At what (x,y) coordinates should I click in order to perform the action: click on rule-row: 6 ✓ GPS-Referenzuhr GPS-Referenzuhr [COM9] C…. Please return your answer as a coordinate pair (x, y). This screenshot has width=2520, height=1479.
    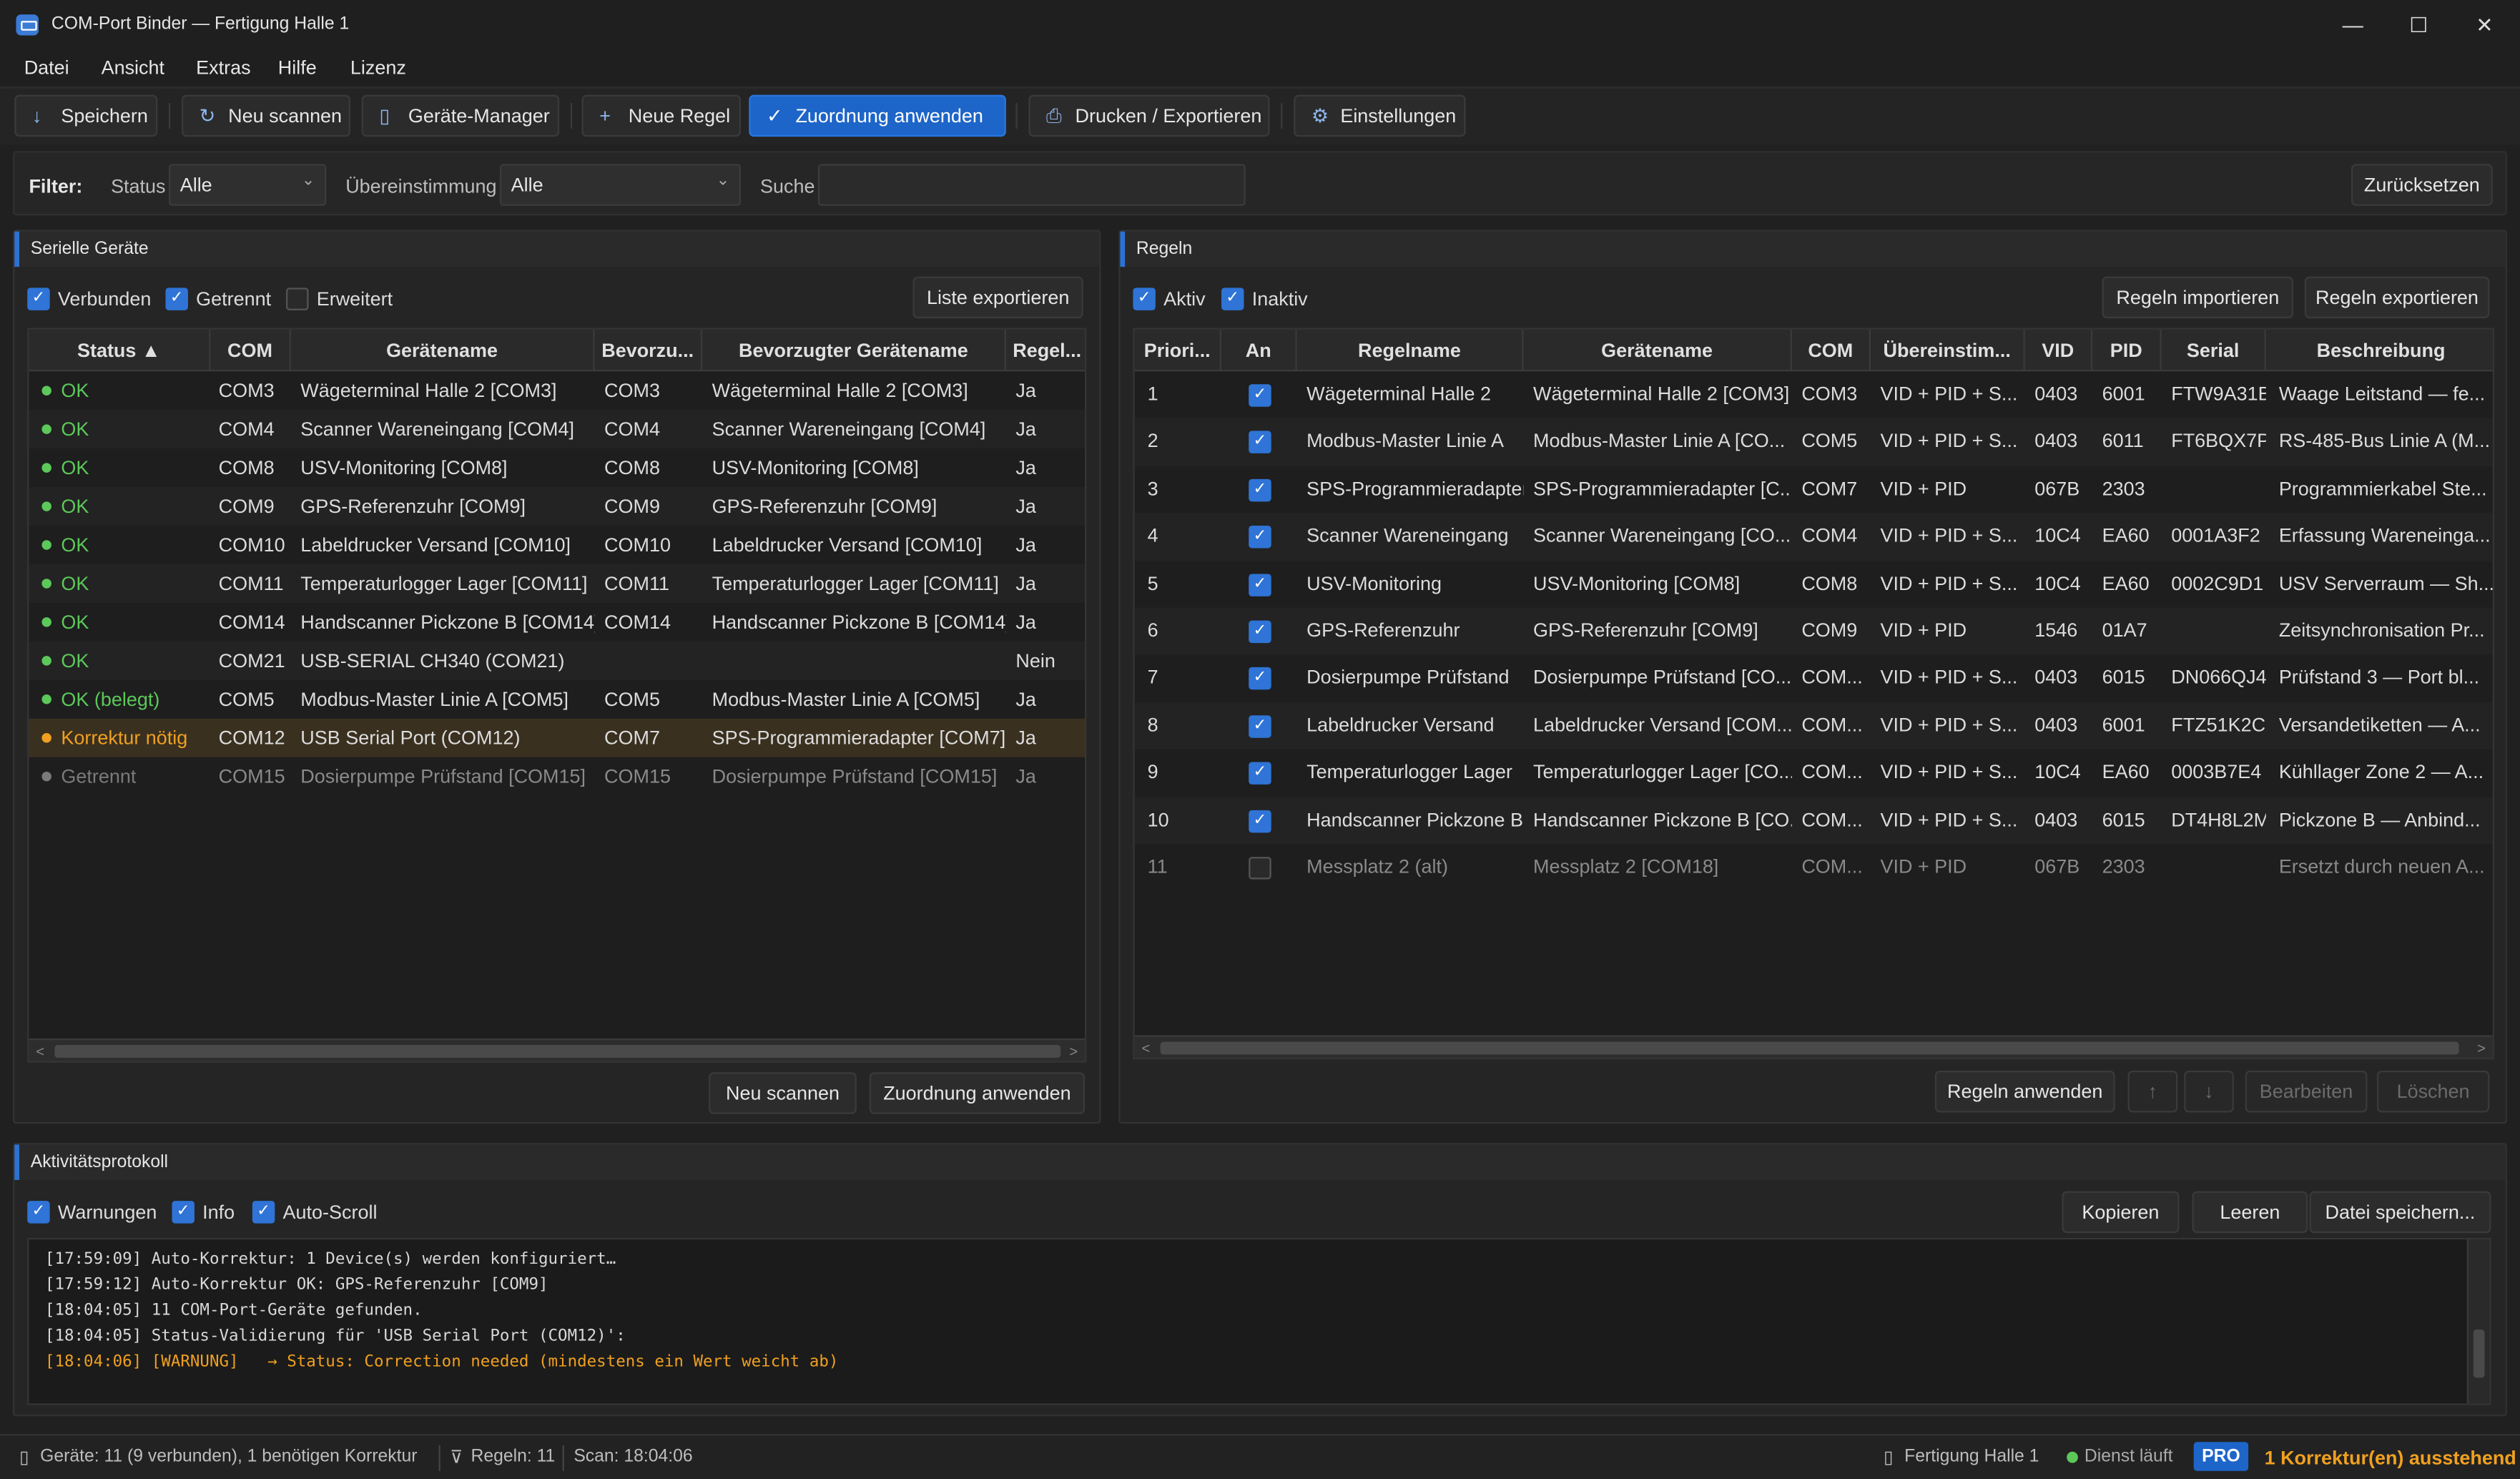
    Looking at the image, I should click on (1813, 631).